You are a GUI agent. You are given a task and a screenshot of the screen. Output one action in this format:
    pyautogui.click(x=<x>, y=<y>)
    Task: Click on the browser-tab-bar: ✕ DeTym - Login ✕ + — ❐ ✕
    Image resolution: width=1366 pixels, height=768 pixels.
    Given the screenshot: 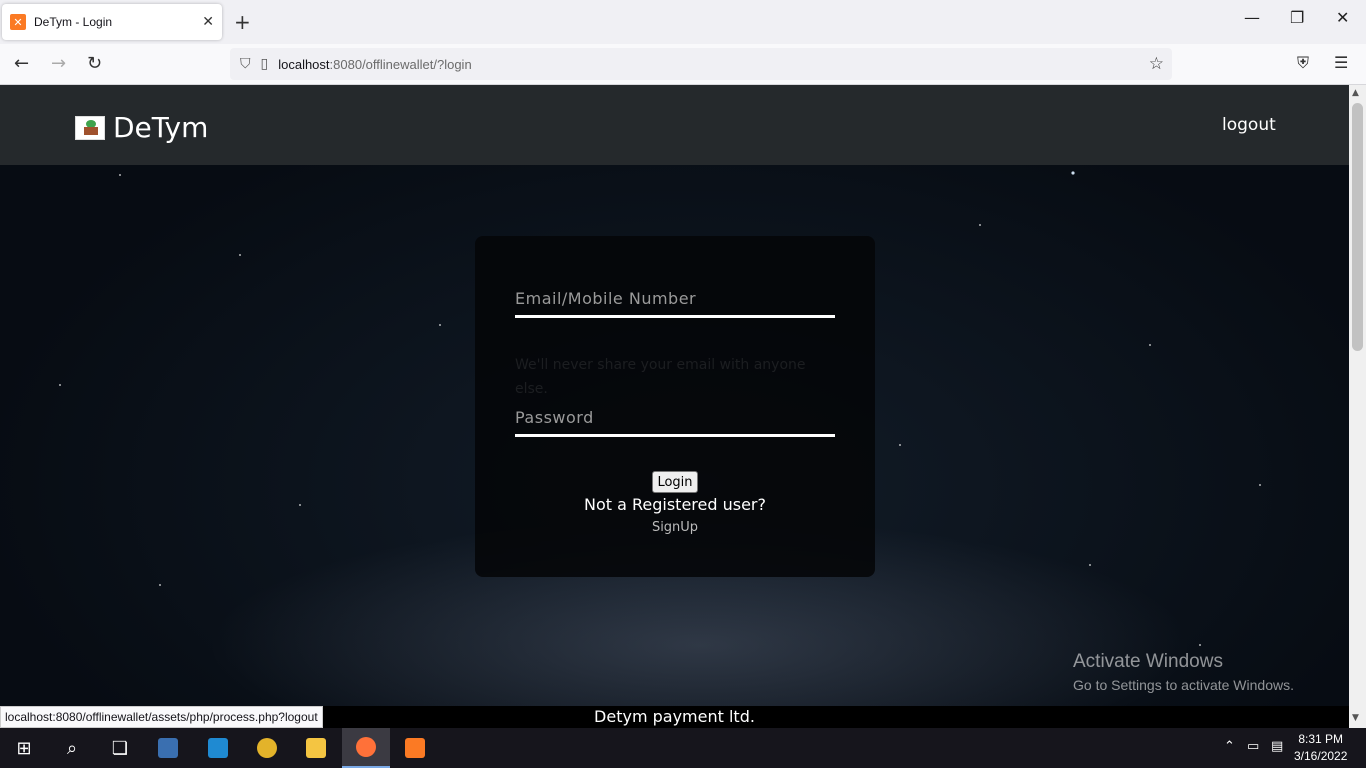 What is the action you would take?
    pyautogui.click(x=683, y=22)
    